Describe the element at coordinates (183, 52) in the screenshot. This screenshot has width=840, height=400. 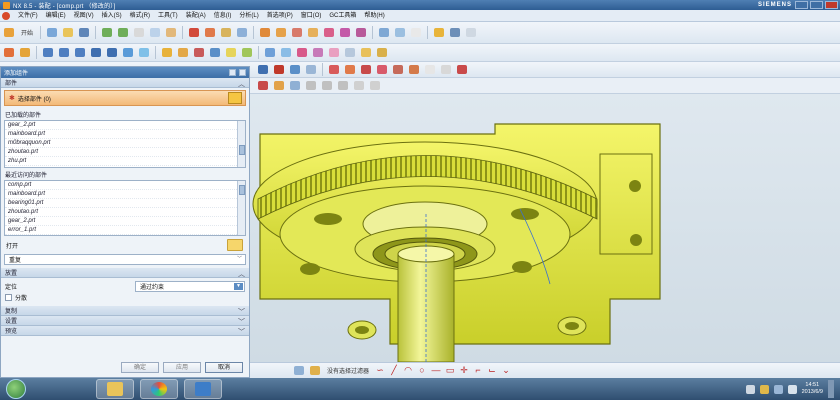
I see `new-component-icon` at that location.